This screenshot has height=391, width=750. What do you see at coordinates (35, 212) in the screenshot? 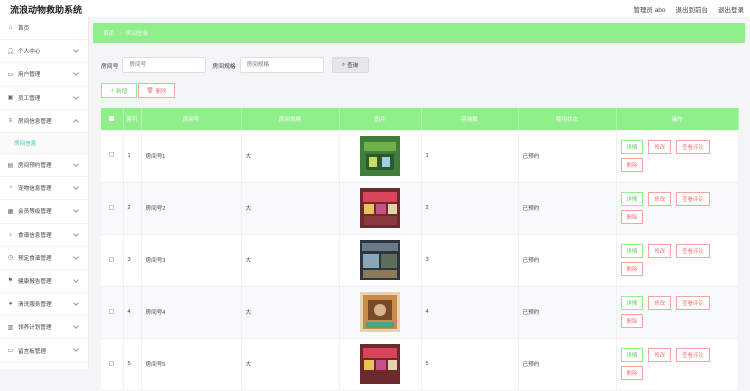
I see `sidebar-item-label: 会员等级管理` at bounding box center [35, 212].